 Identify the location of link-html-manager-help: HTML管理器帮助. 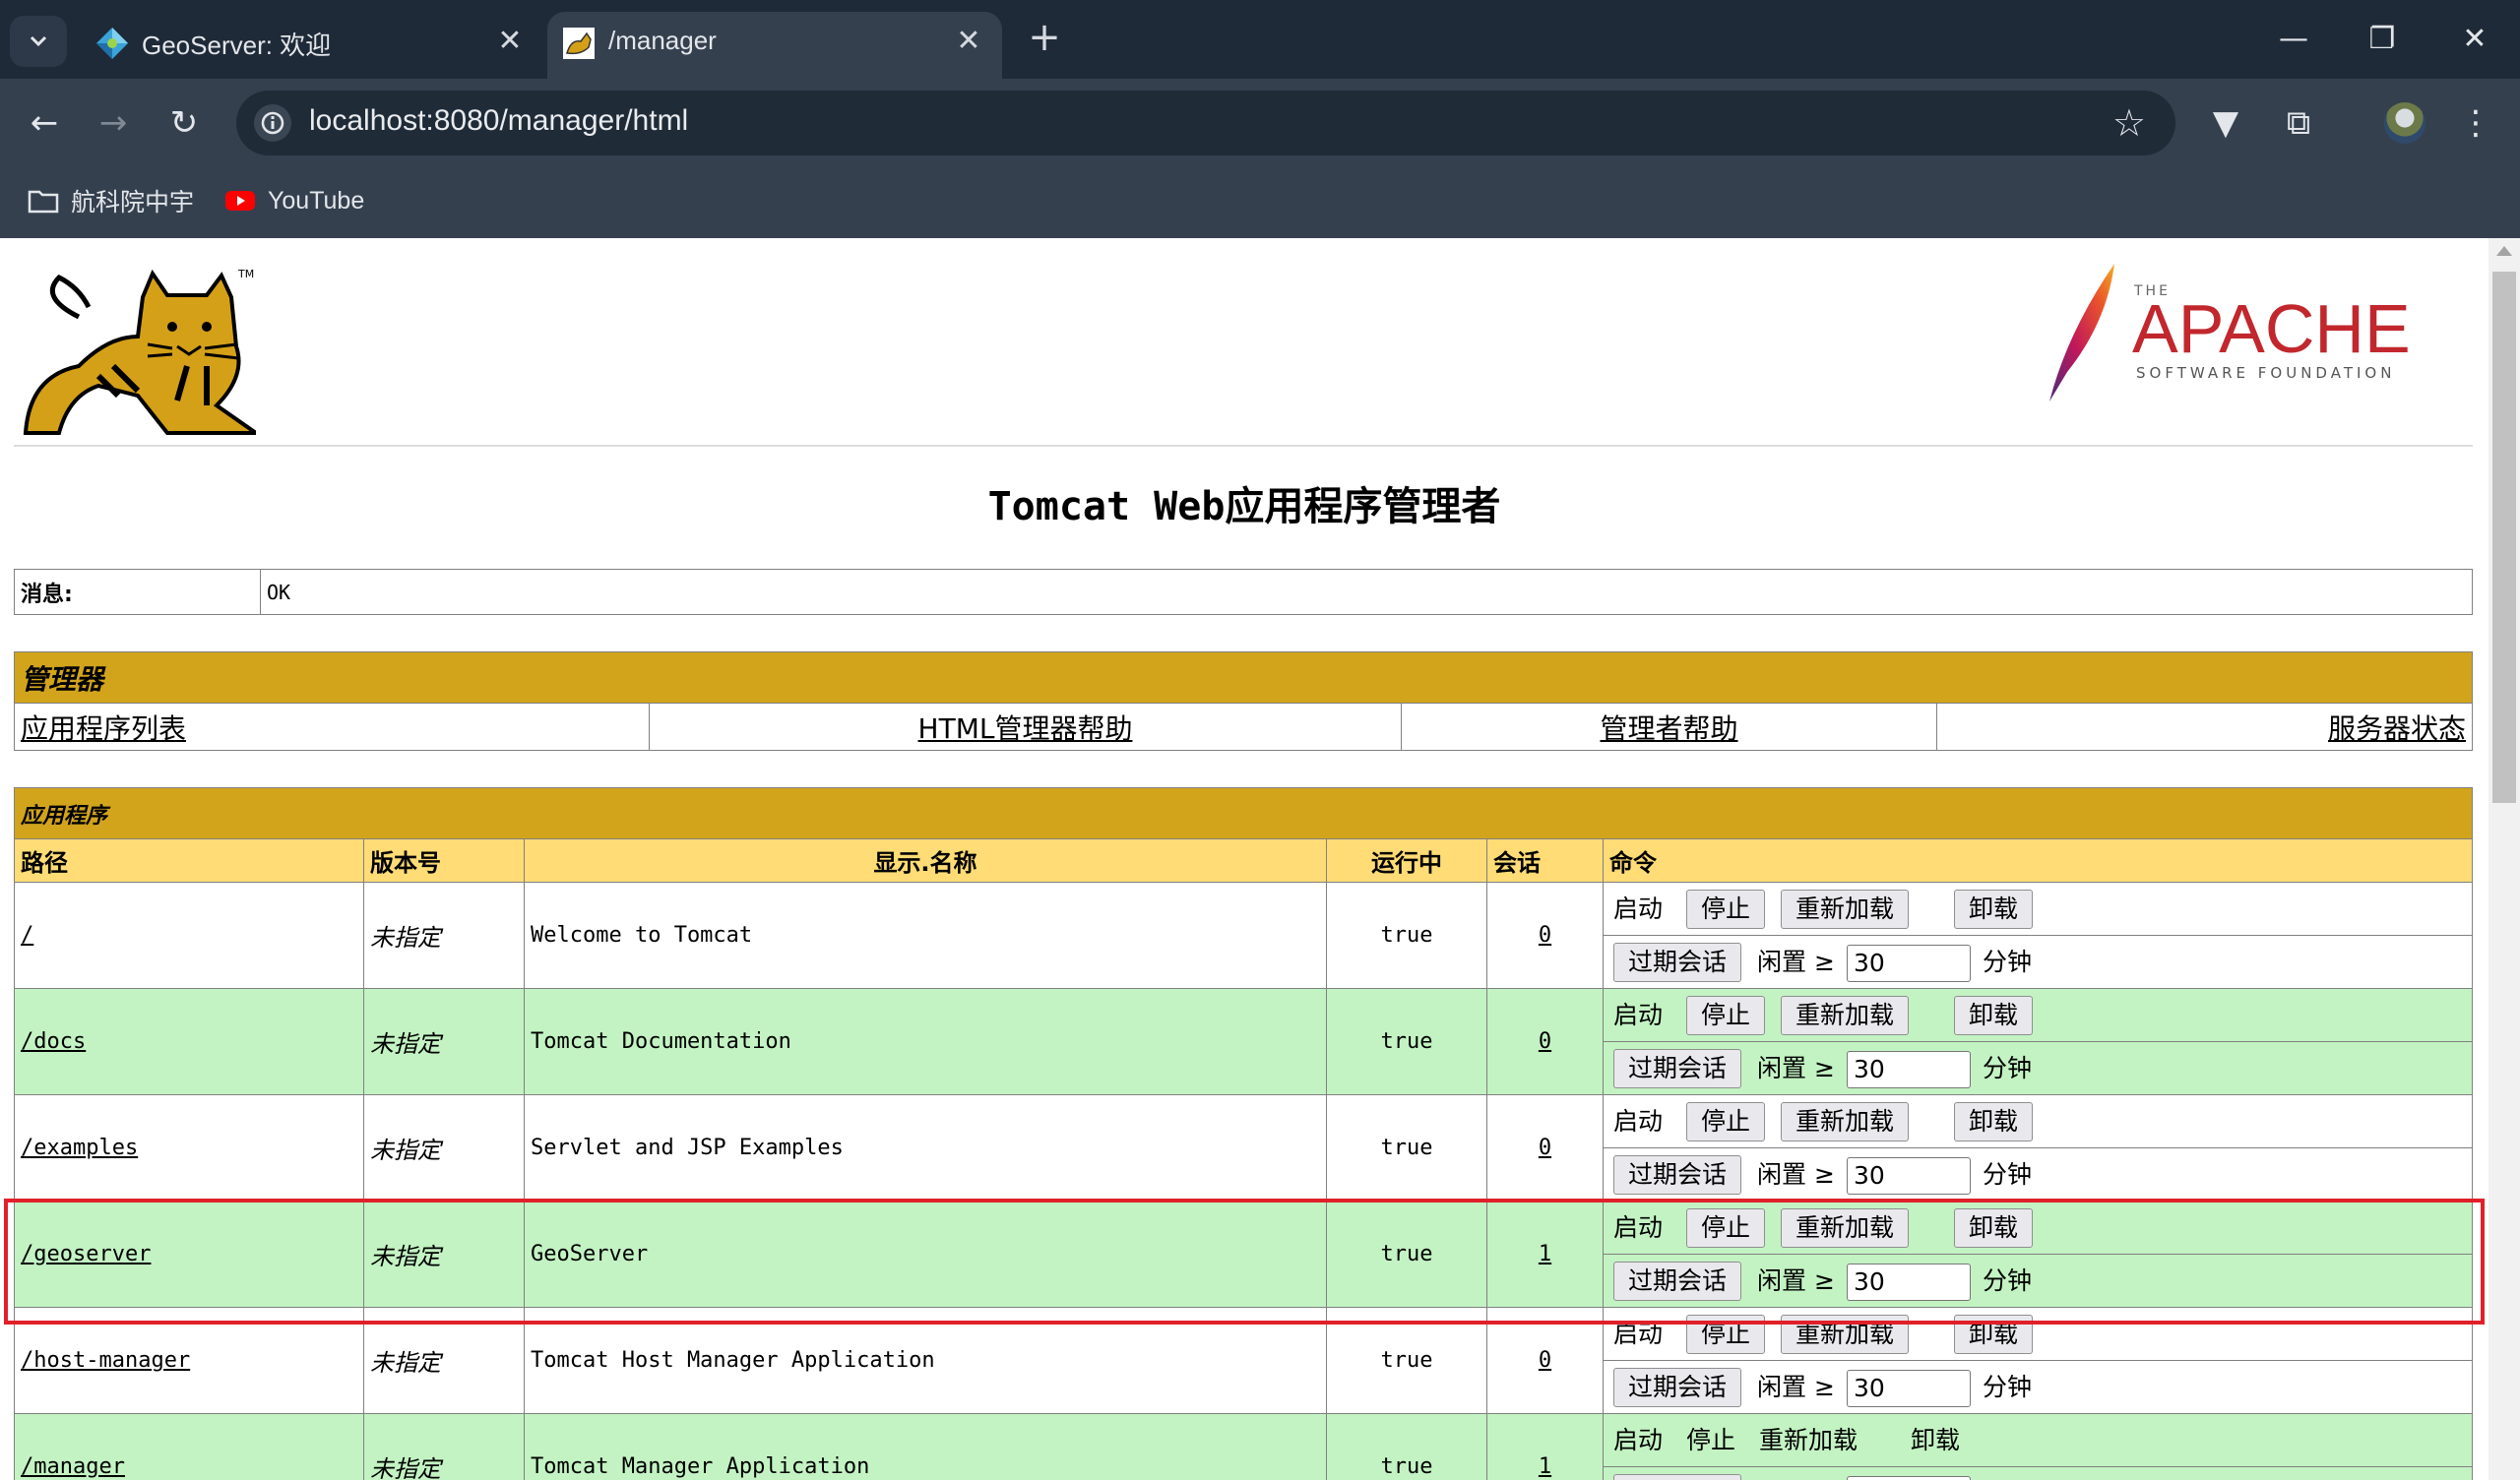
(1025, 728).